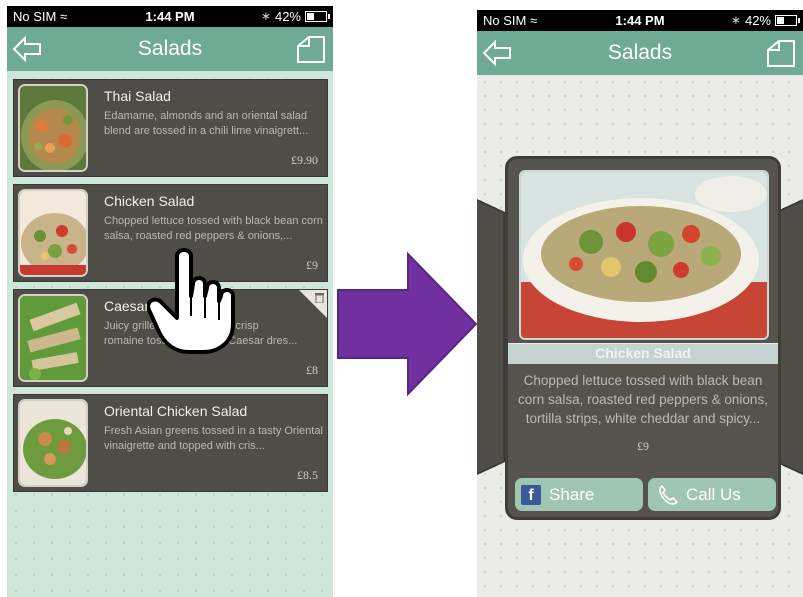 This screenshot has width=803, height=597. What do you see at coordinates (531, 494) in the screenshot?
I see `facebook-icon: f` at bounding box center [531, 494].